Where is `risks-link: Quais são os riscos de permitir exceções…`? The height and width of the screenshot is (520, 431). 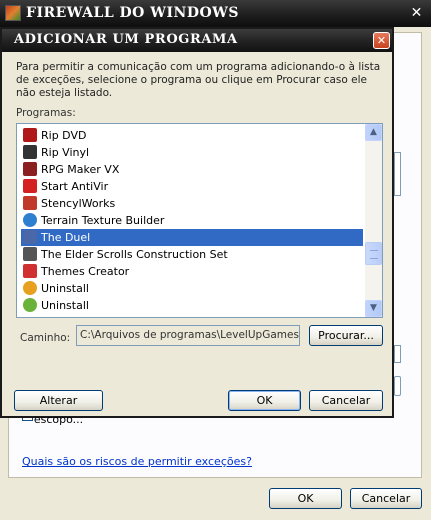
risks-link: Quais são os riscos de permitir exceções… is located at coordinates (137, 461).